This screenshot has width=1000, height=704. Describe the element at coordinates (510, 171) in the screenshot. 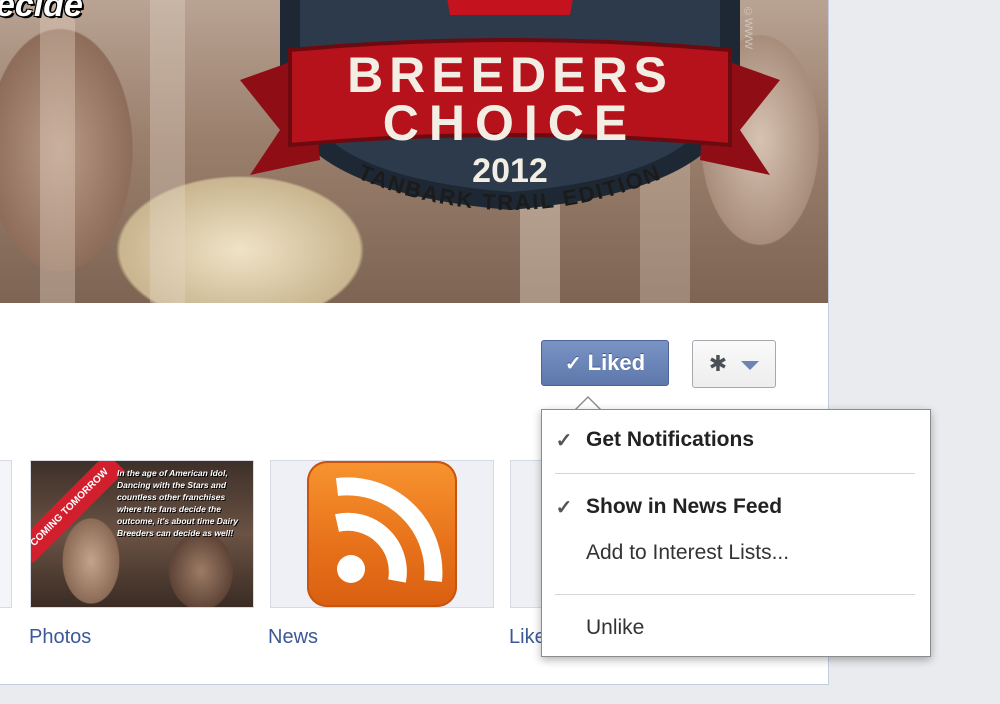

I see `badge-year: 2012` at that location.